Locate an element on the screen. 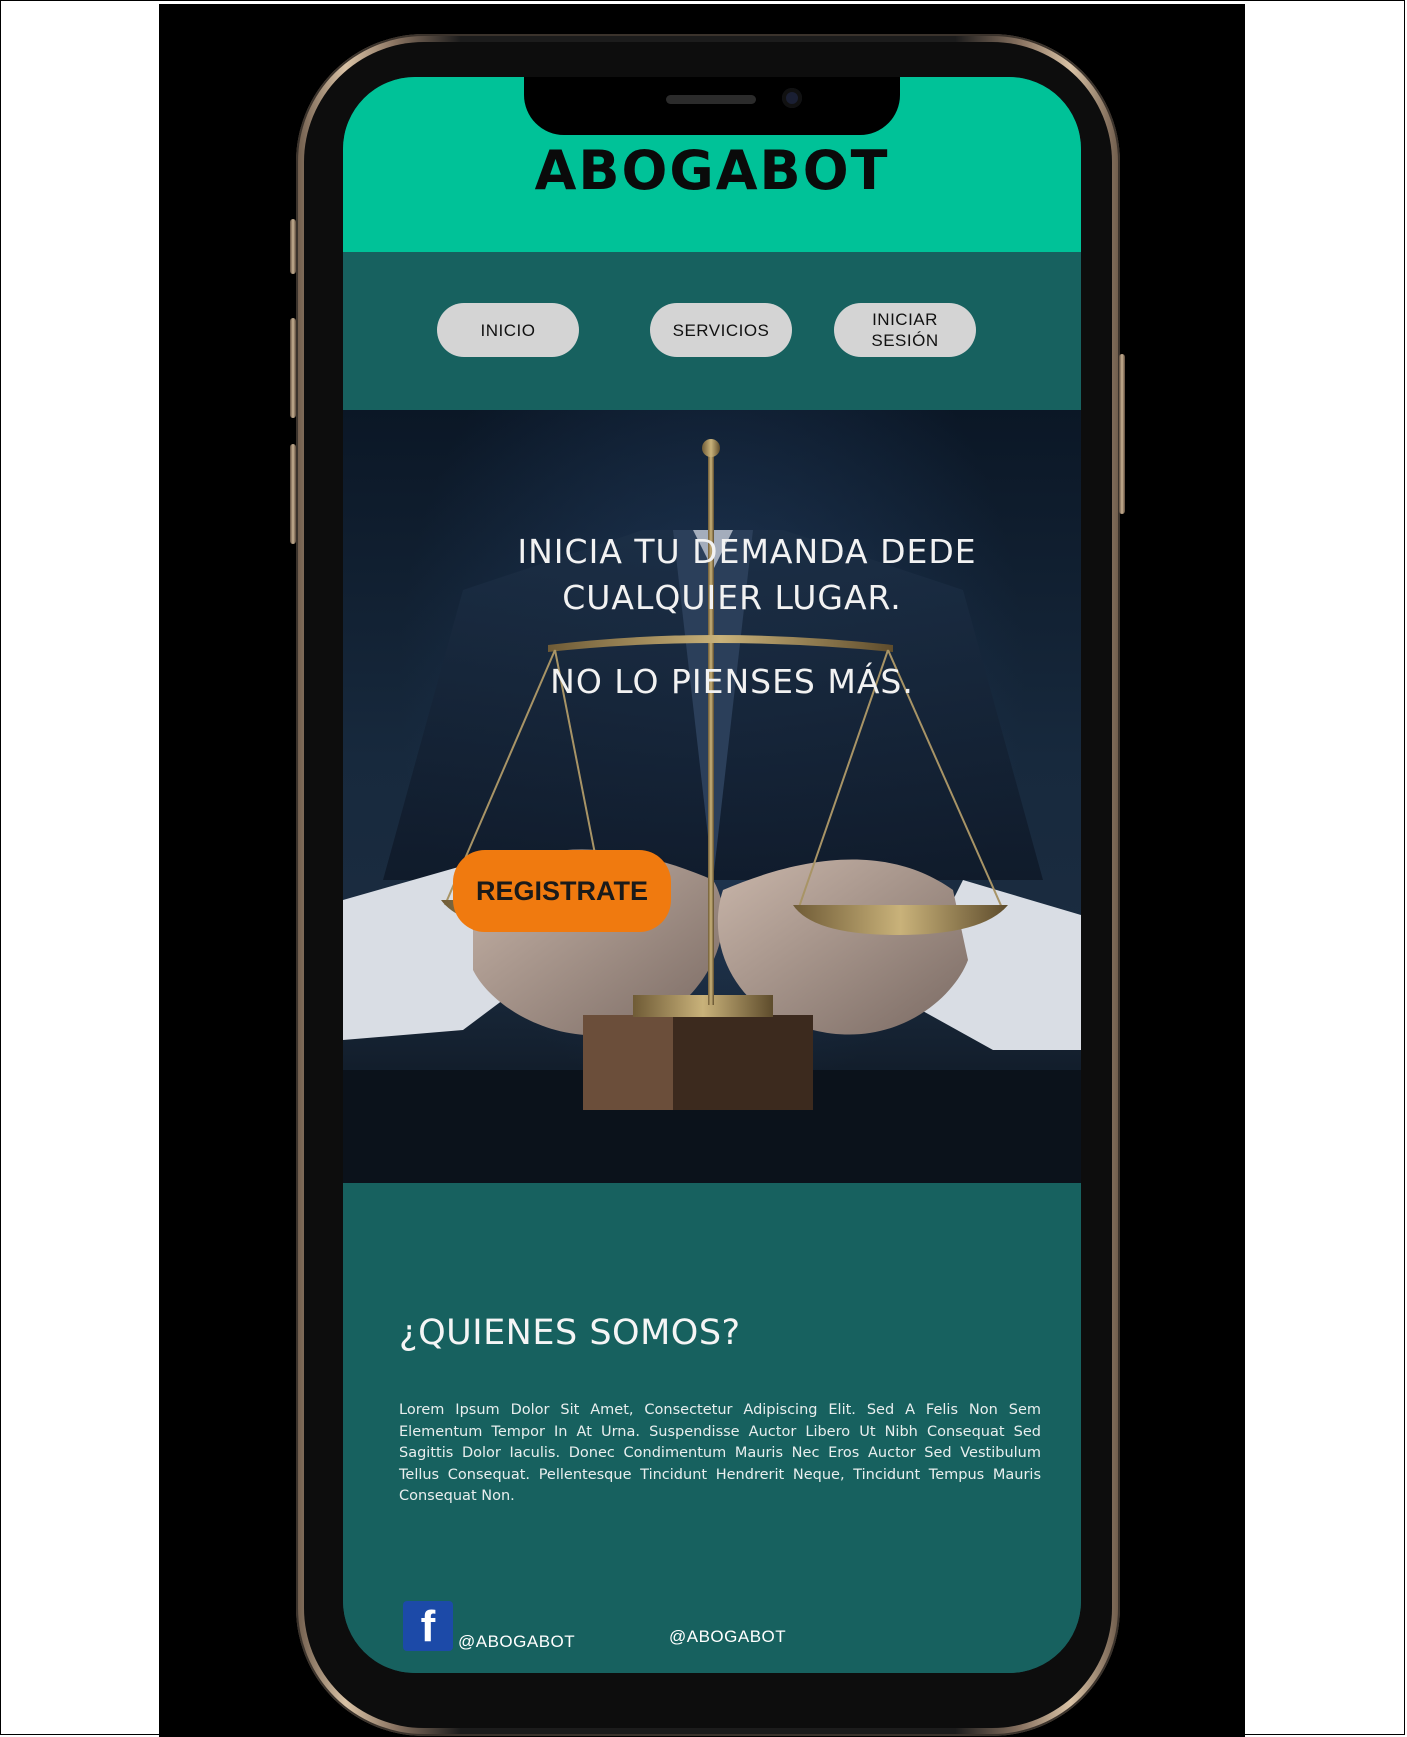 Image resolution: width=1407 pixels, height=1737 pixels. facebook-handle-link: @ABOGABOT is located at coordinates (516, 1642).